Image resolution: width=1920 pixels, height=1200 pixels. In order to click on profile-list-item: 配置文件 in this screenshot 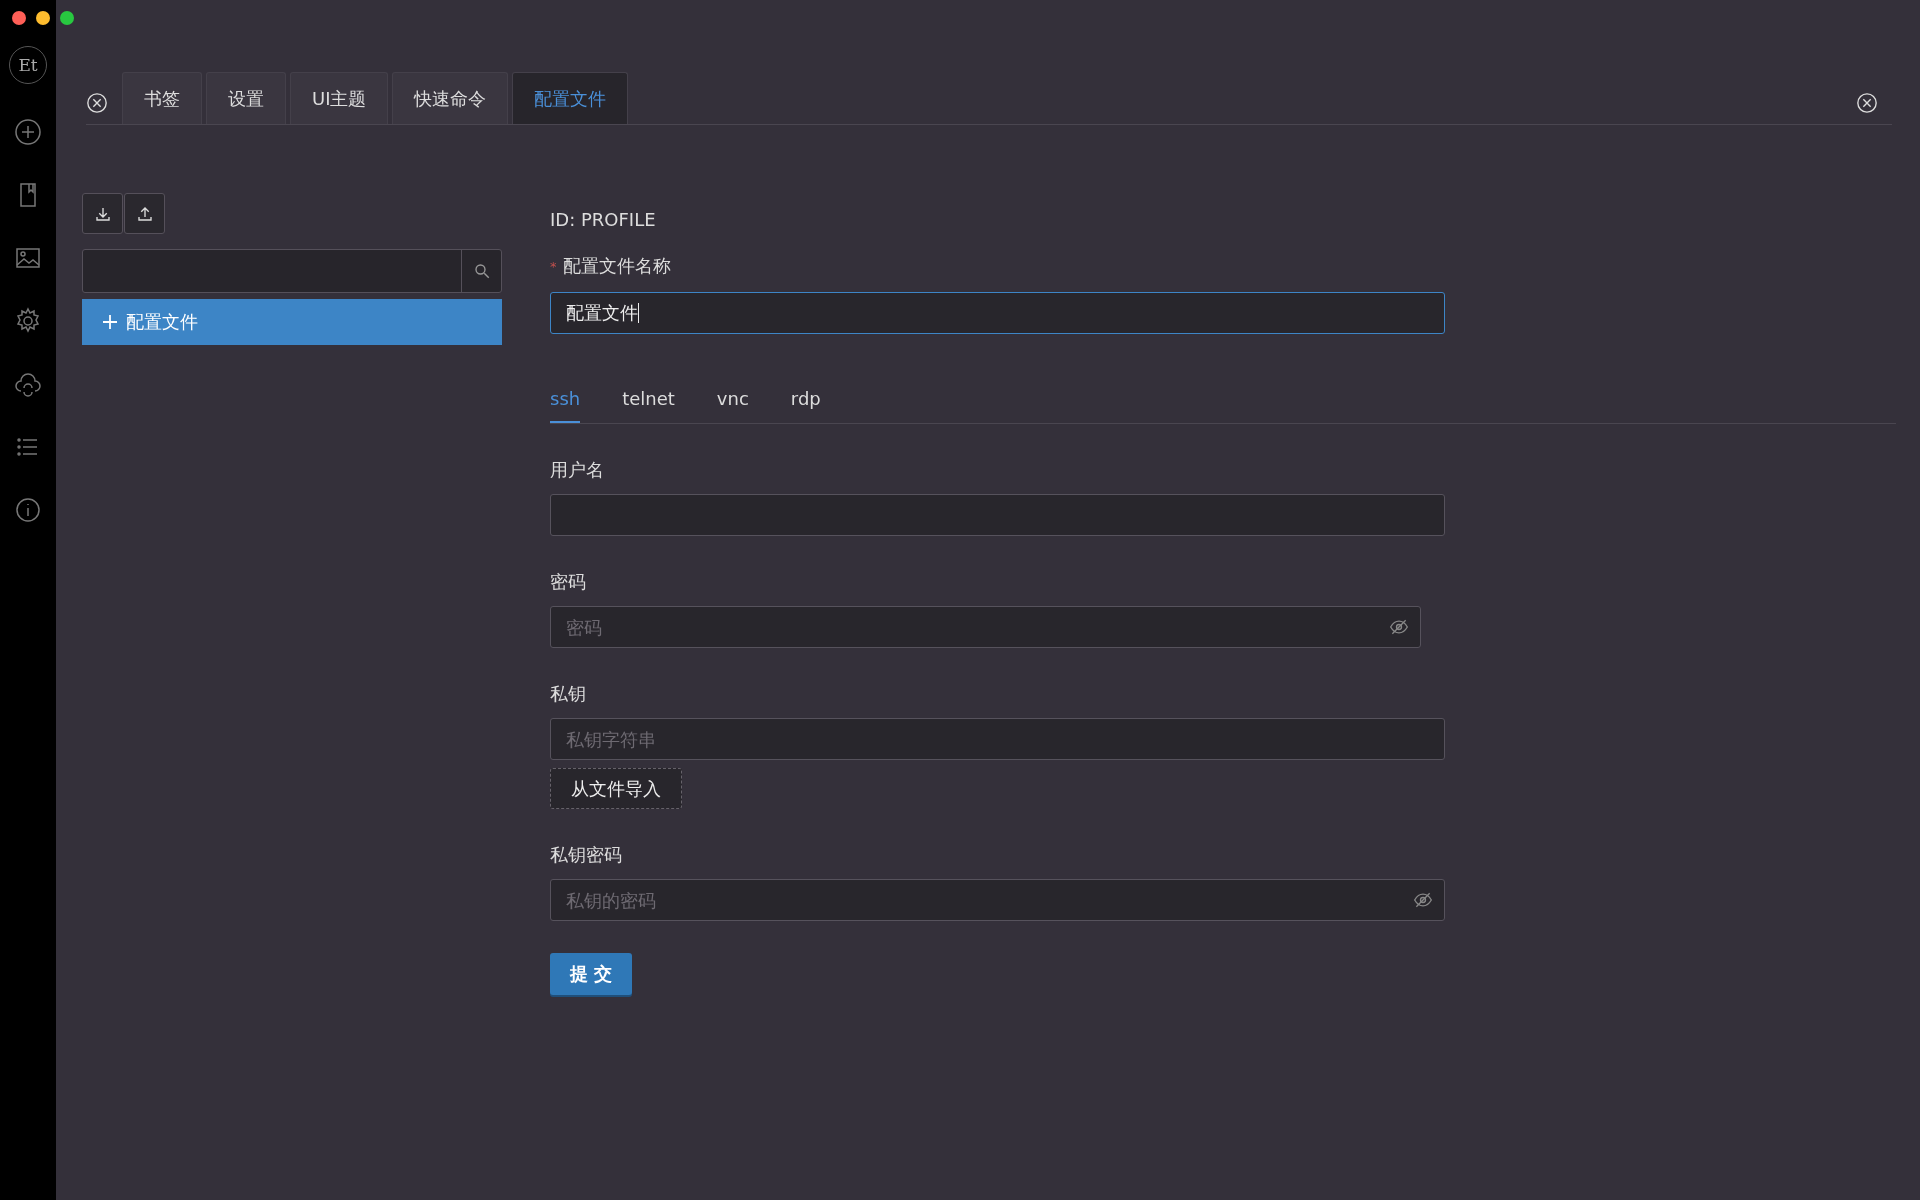, I will do `click(292, 322)`.